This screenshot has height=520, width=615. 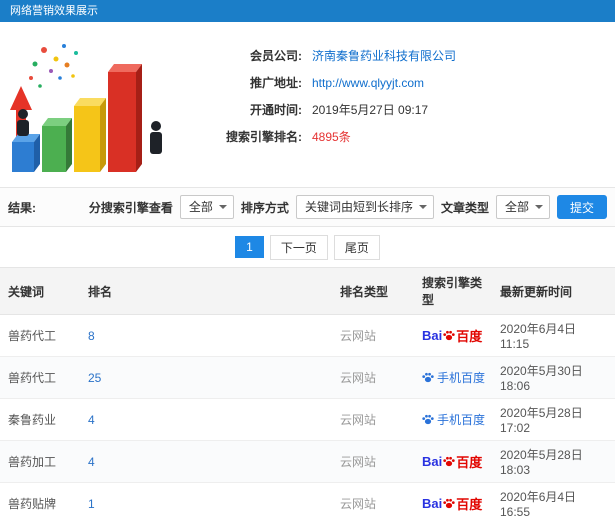 I want to click on rank-cell: 8, so click(x=206, y=335).